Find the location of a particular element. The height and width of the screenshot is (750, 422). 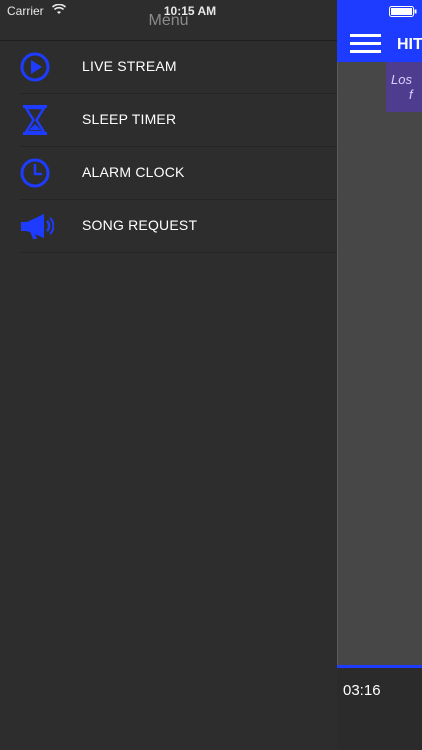

status-bar: Carrier 10:15 AM is located at coordinates (211, 11).